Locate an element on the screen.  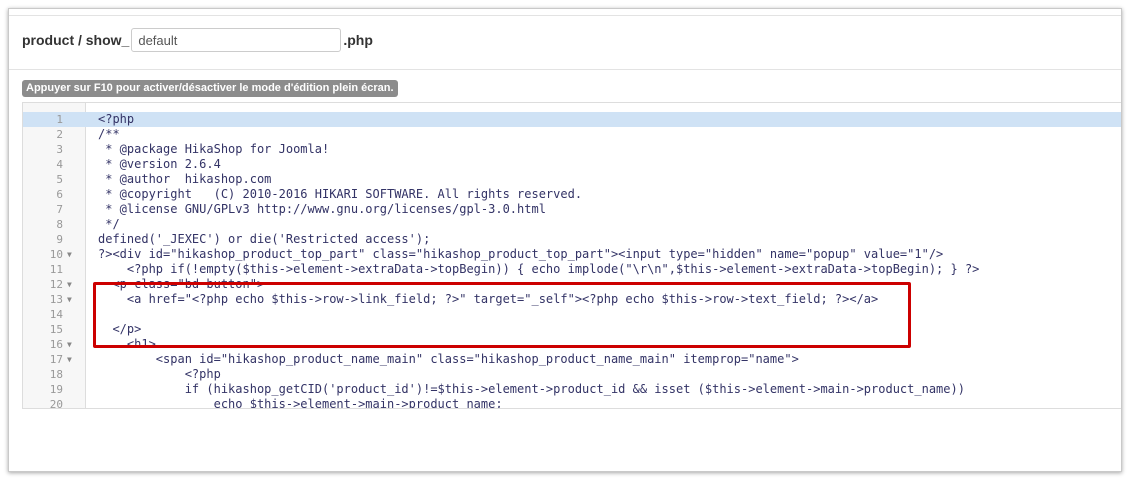
code-text: </p> is located at coordinates (120, 329).